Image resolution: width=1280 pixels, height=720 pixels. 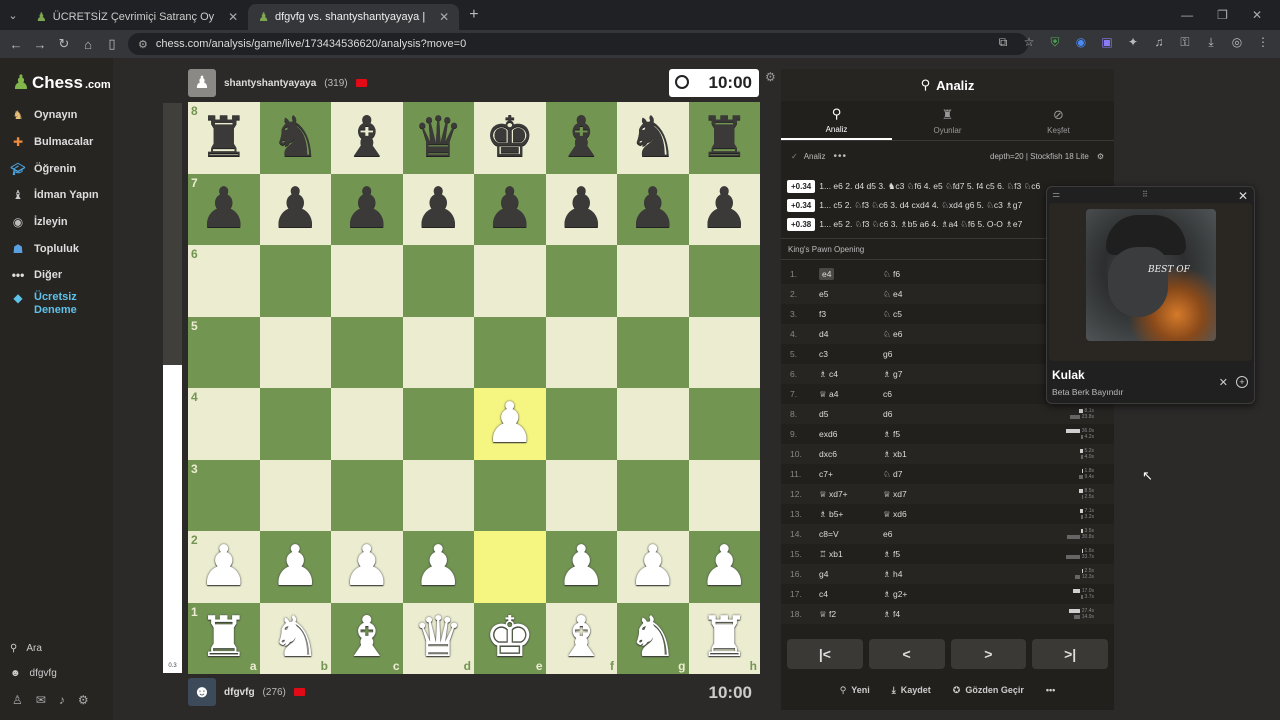 I want to click on white-move: c8=V, so click(x=851, y=534).